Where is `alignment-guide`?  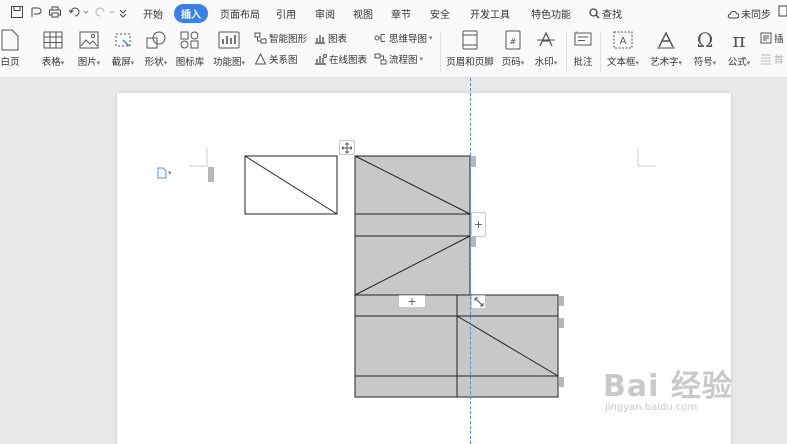 alignment-guide is located at coordinates (470, 261).